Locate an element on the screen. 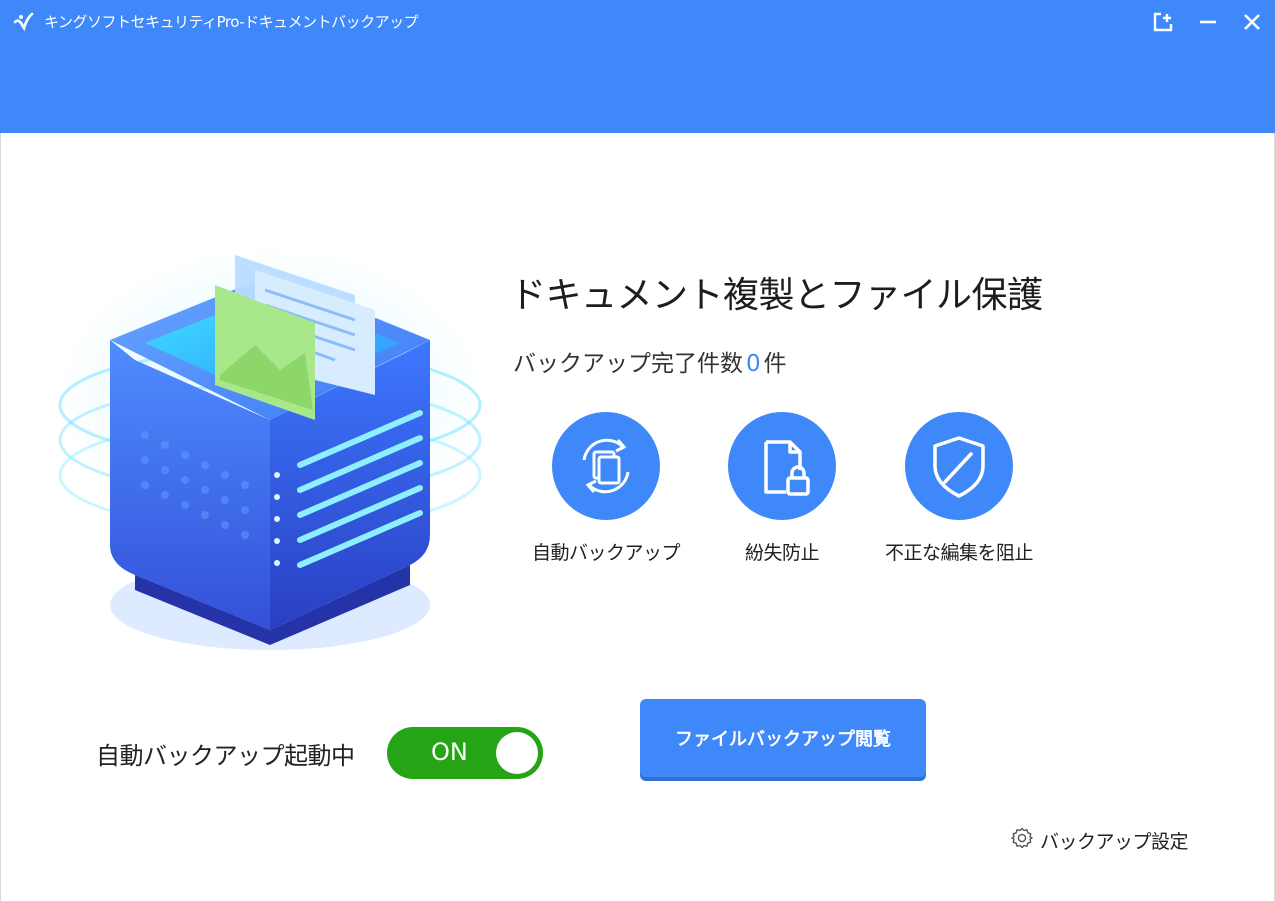 This screenshot has height=902, width=1275. feature-tamper-protection: 不正な編集を阻止 is located at coordinates (959, 488).